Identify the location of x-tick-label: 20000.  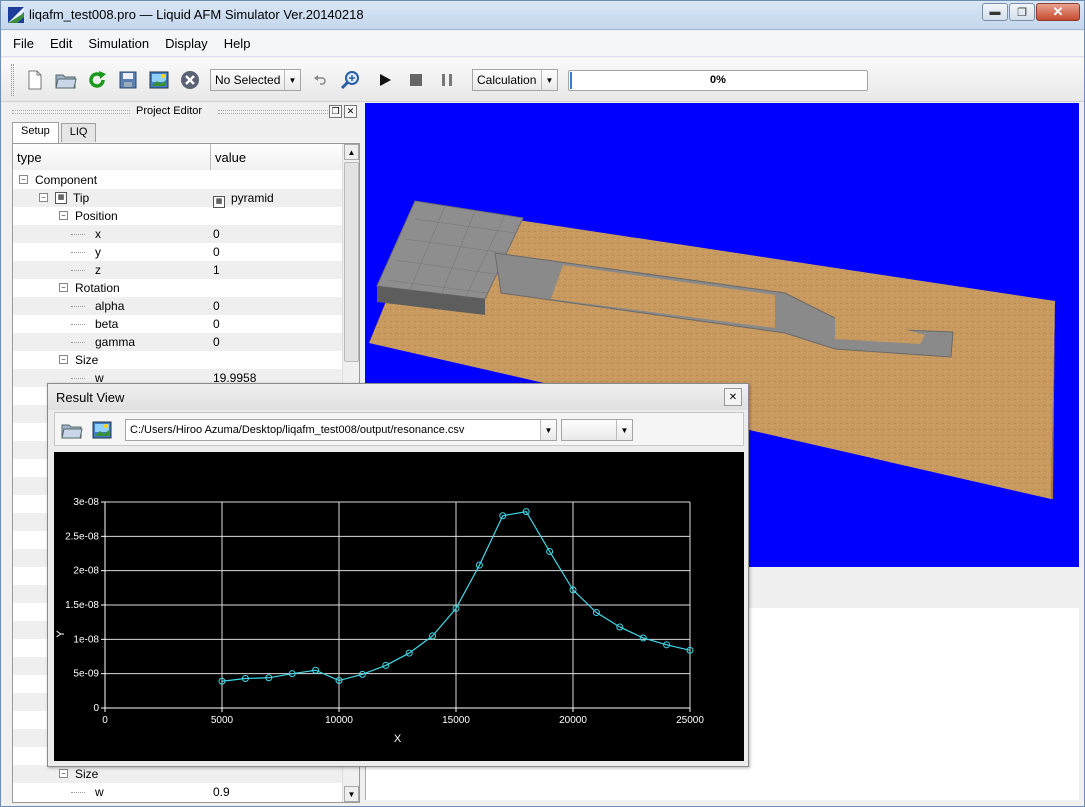
(573, 720).